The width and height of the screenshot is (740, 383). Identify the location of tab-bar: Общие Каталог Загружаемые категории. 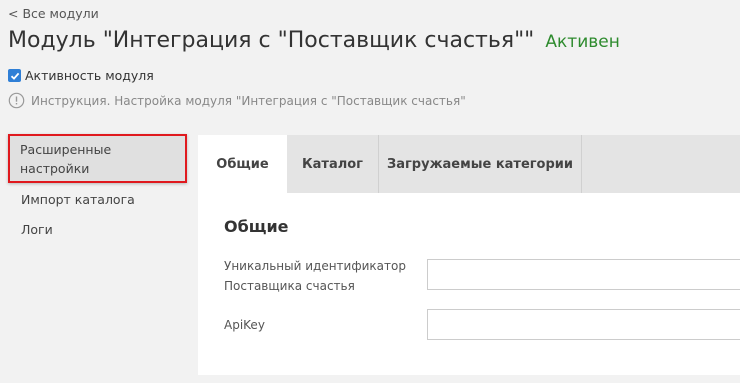
(469, 164).